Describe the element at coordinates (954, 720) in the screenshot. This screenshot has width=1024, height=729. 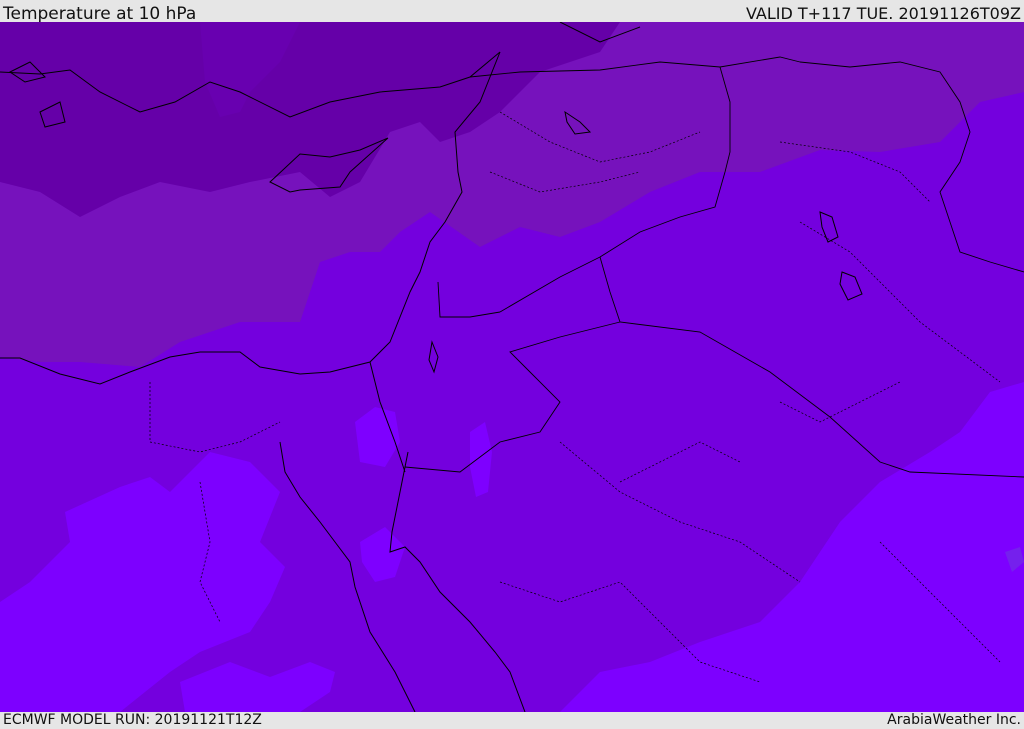
I see `credit: ArabiaWeather Inc.` at that location.